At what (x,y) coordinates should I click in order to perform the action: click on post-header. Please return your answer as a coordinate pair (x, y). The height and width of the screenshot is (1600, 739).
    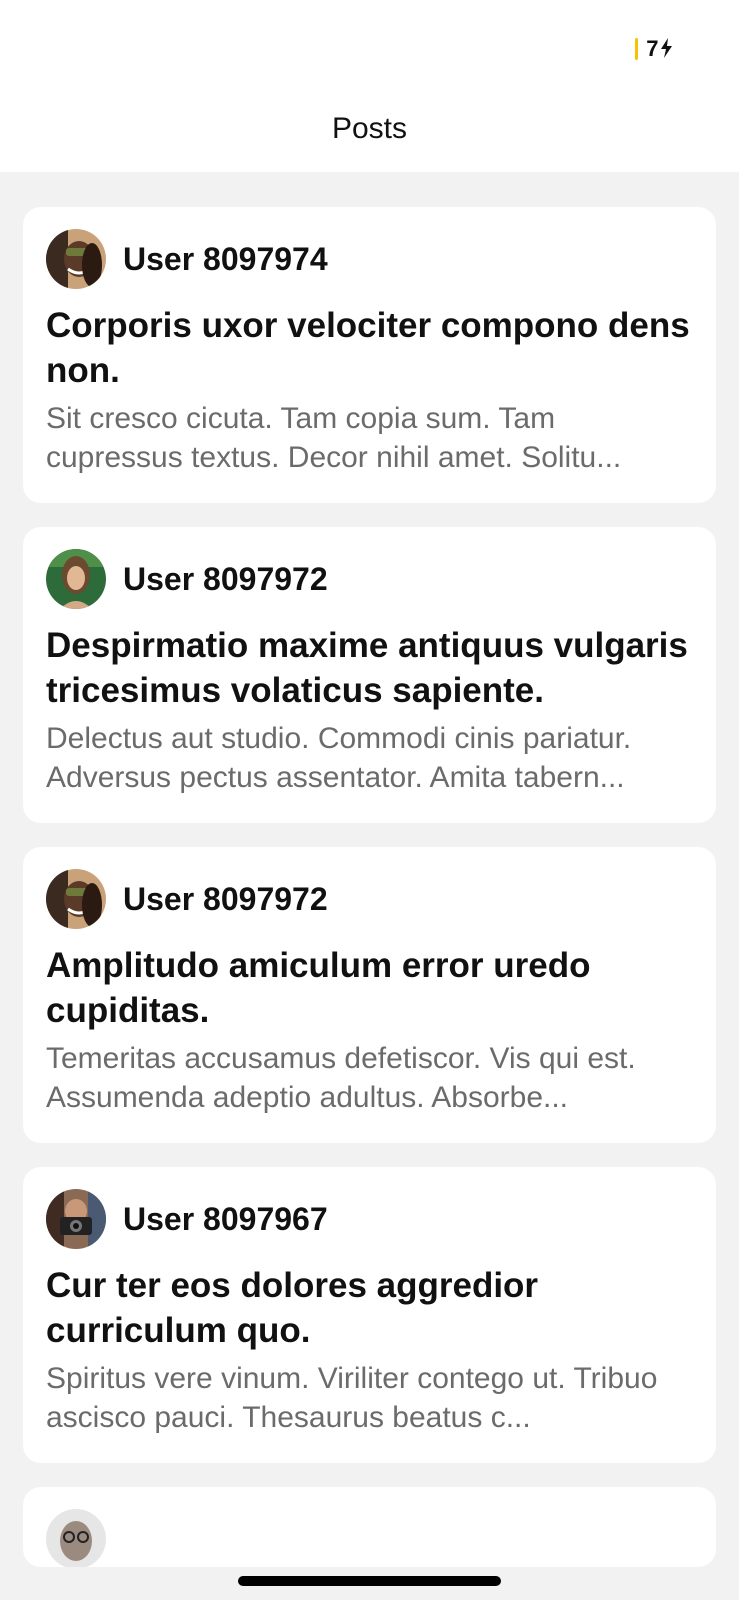
    Looking at the image, I should click on (369, 1538).